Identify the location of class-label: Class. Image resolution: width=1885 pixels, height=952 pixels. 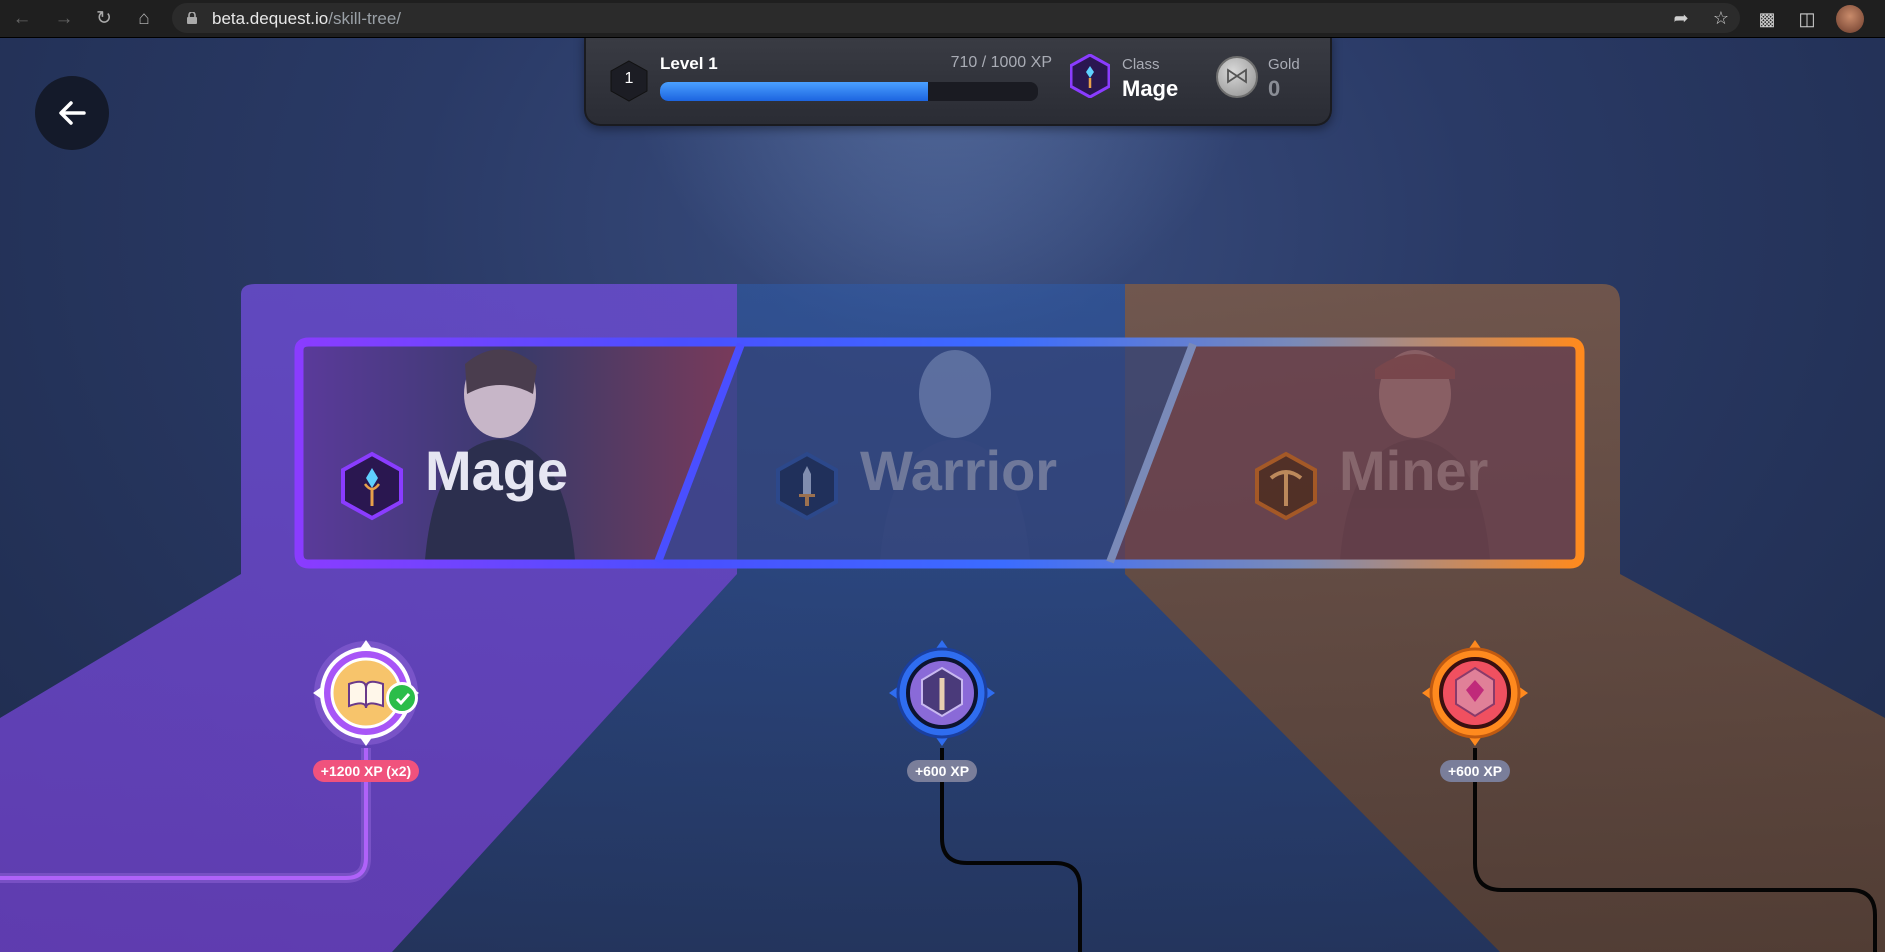
(1141, 64).